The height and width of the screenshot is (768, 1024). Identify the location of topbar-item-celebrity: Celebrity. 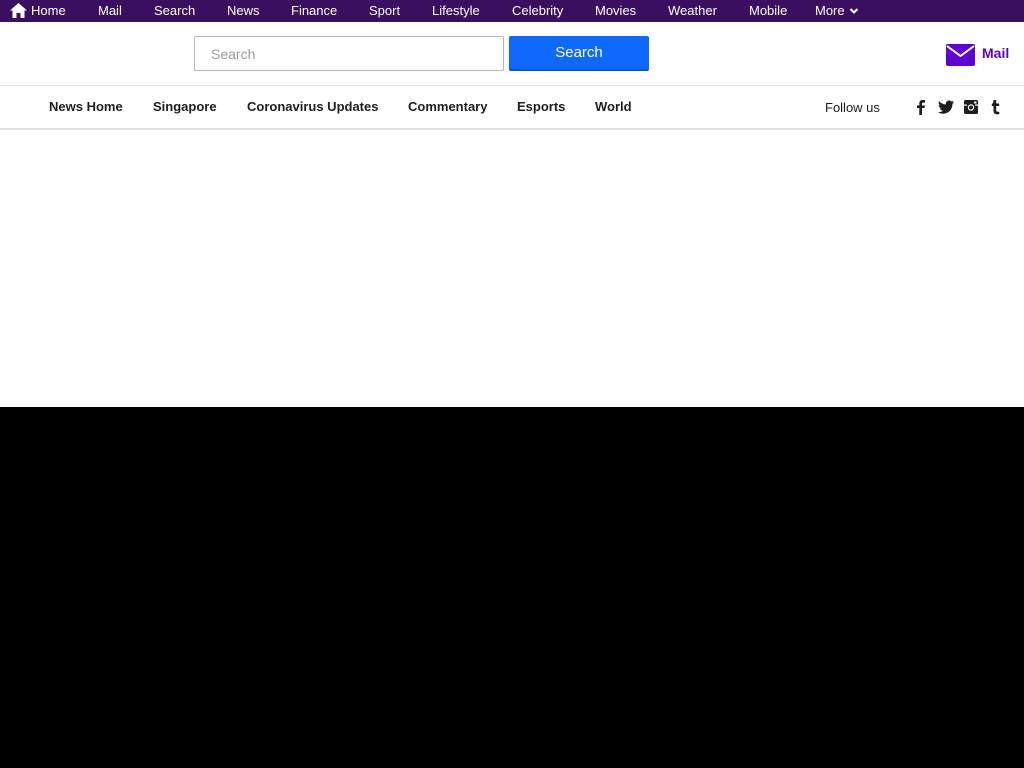
(537, 11).